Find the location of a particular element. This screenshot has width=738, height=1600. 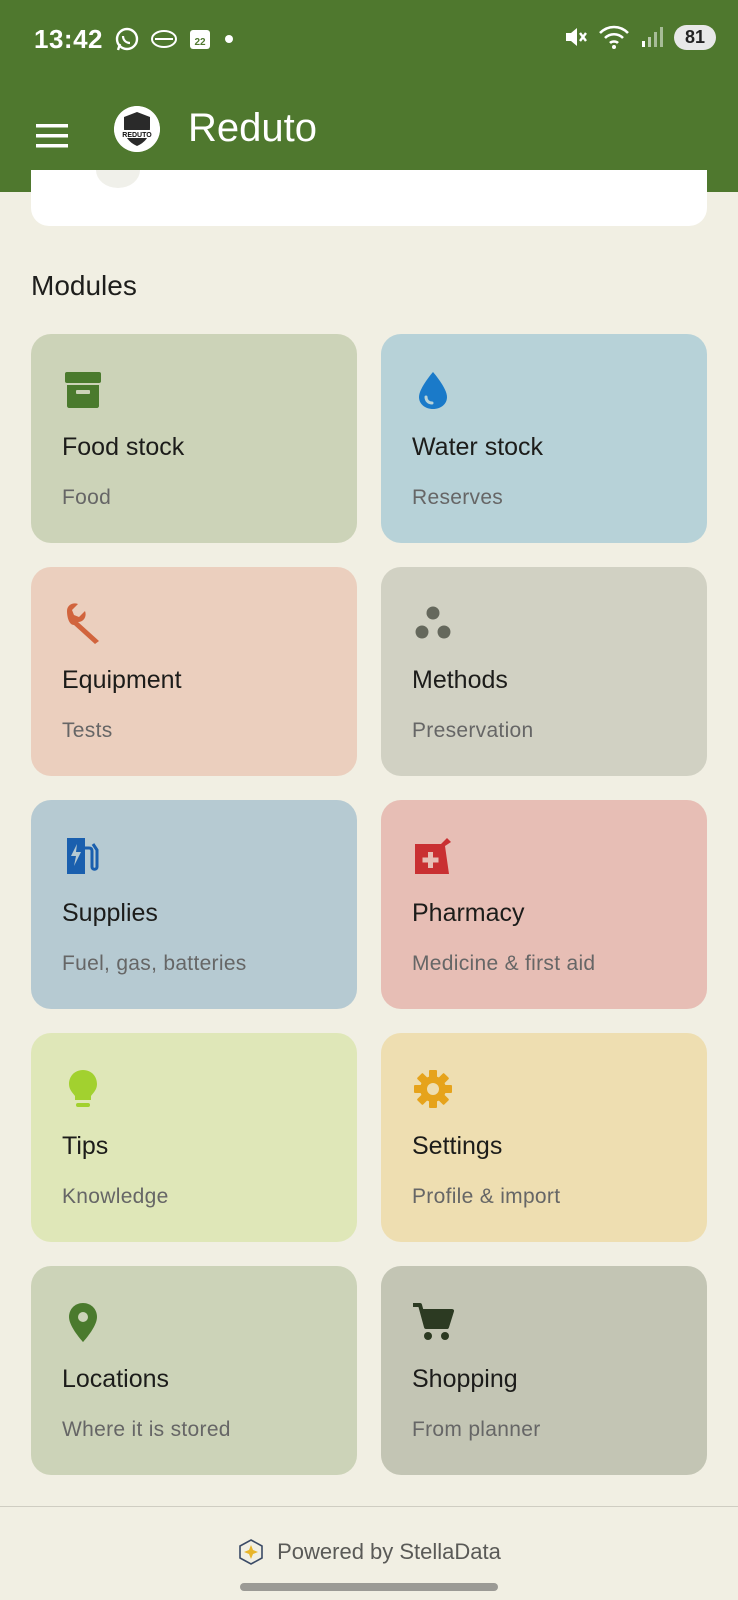

dots-cluster-icon is located at coordinates (433, 622).